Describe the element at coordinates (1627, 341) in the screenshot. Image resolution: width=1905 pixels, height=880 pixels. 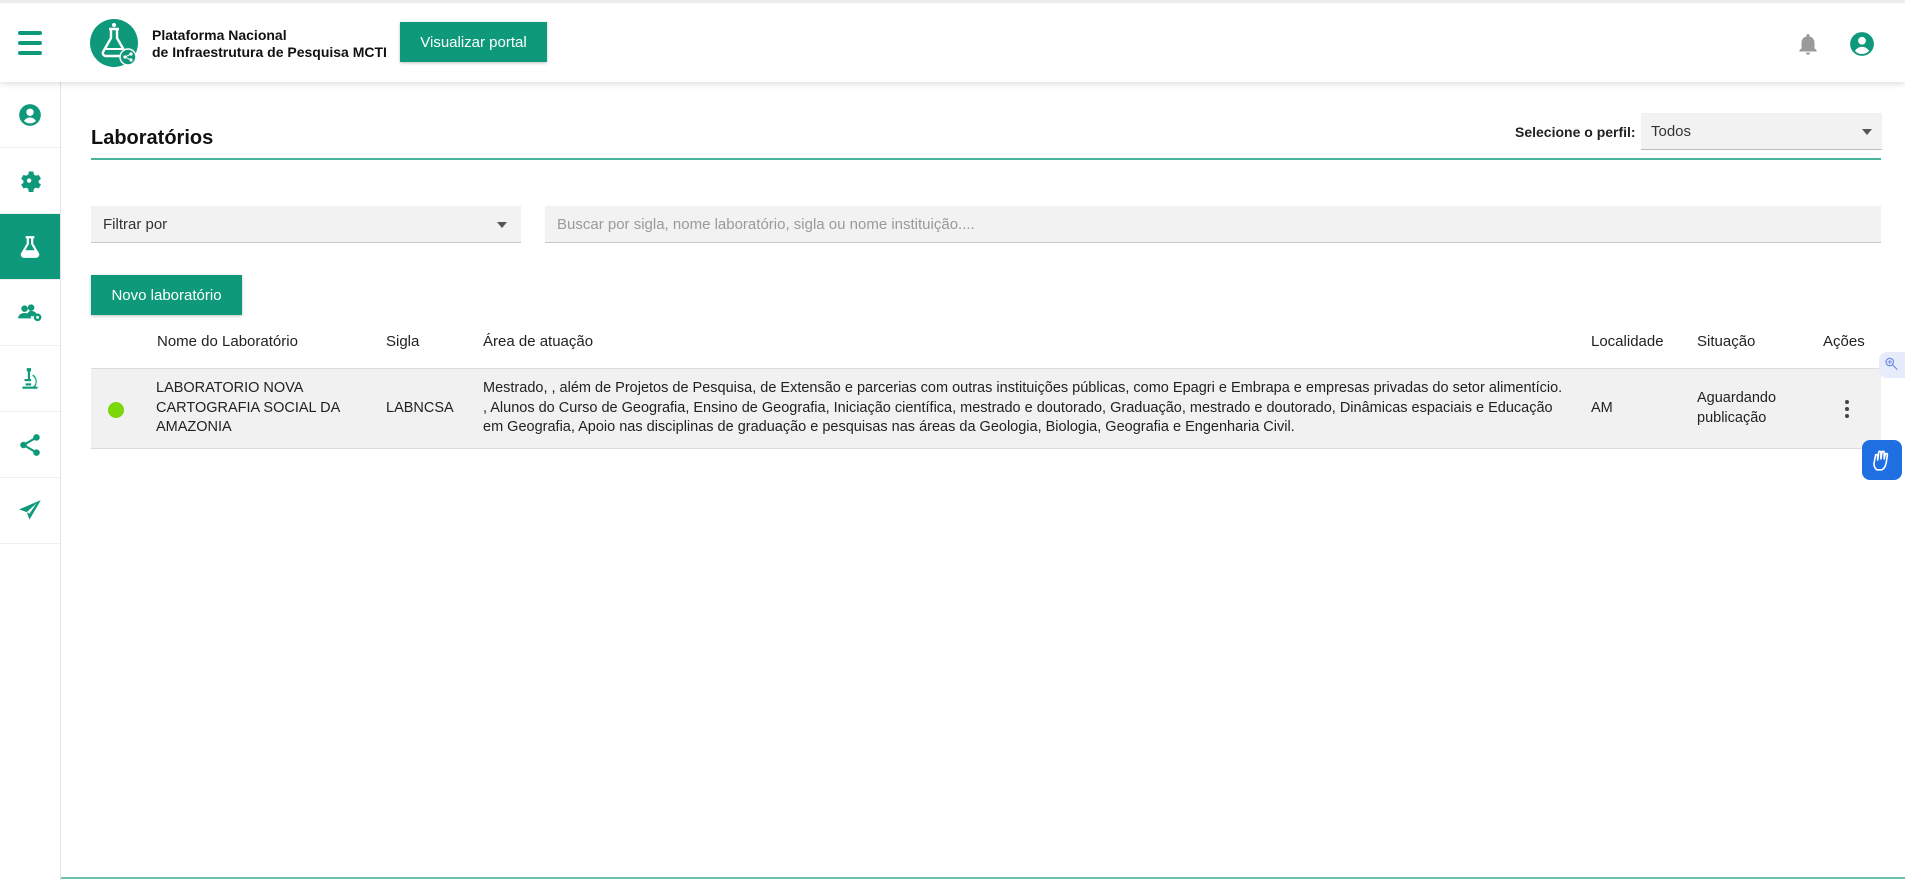
I see `column-header-location: Localidade` at that location.